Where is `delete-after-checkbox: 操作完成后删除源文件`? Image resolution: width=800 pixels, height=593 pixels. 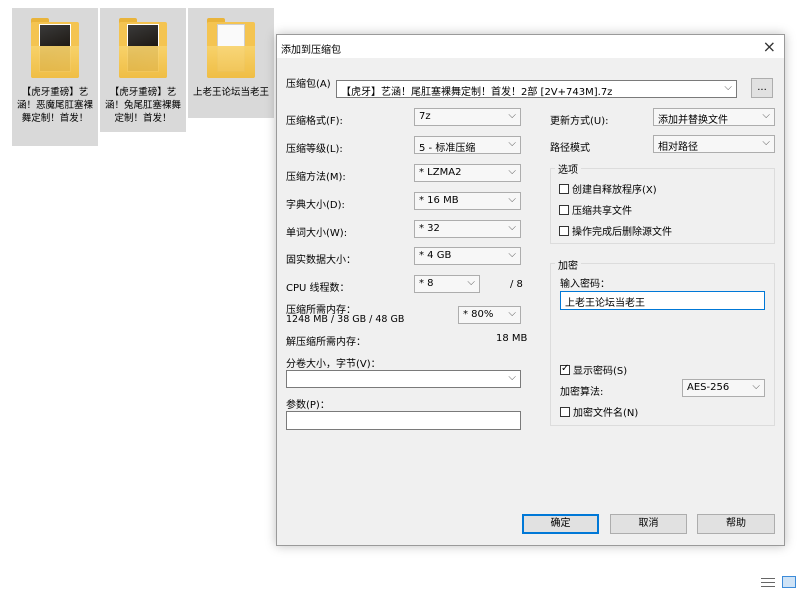 delete-after-checkbox: 操作完成后删除源文件 is located at coordinates (615, 230).